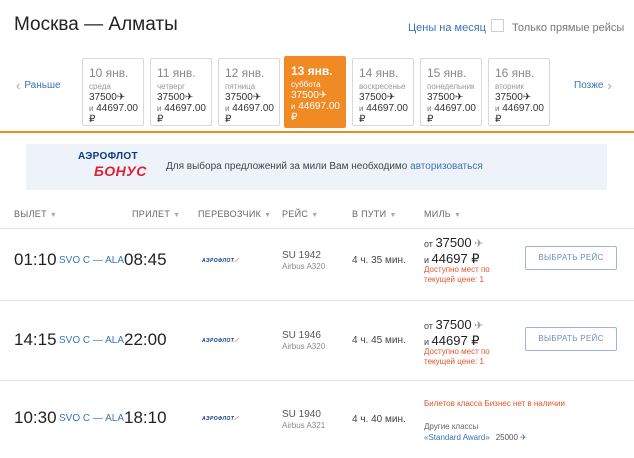 The image size is (634, 458). Describe the element at coordinates (312, 71) in the screenshot. I see `day-date: 13 янв.` at that location.